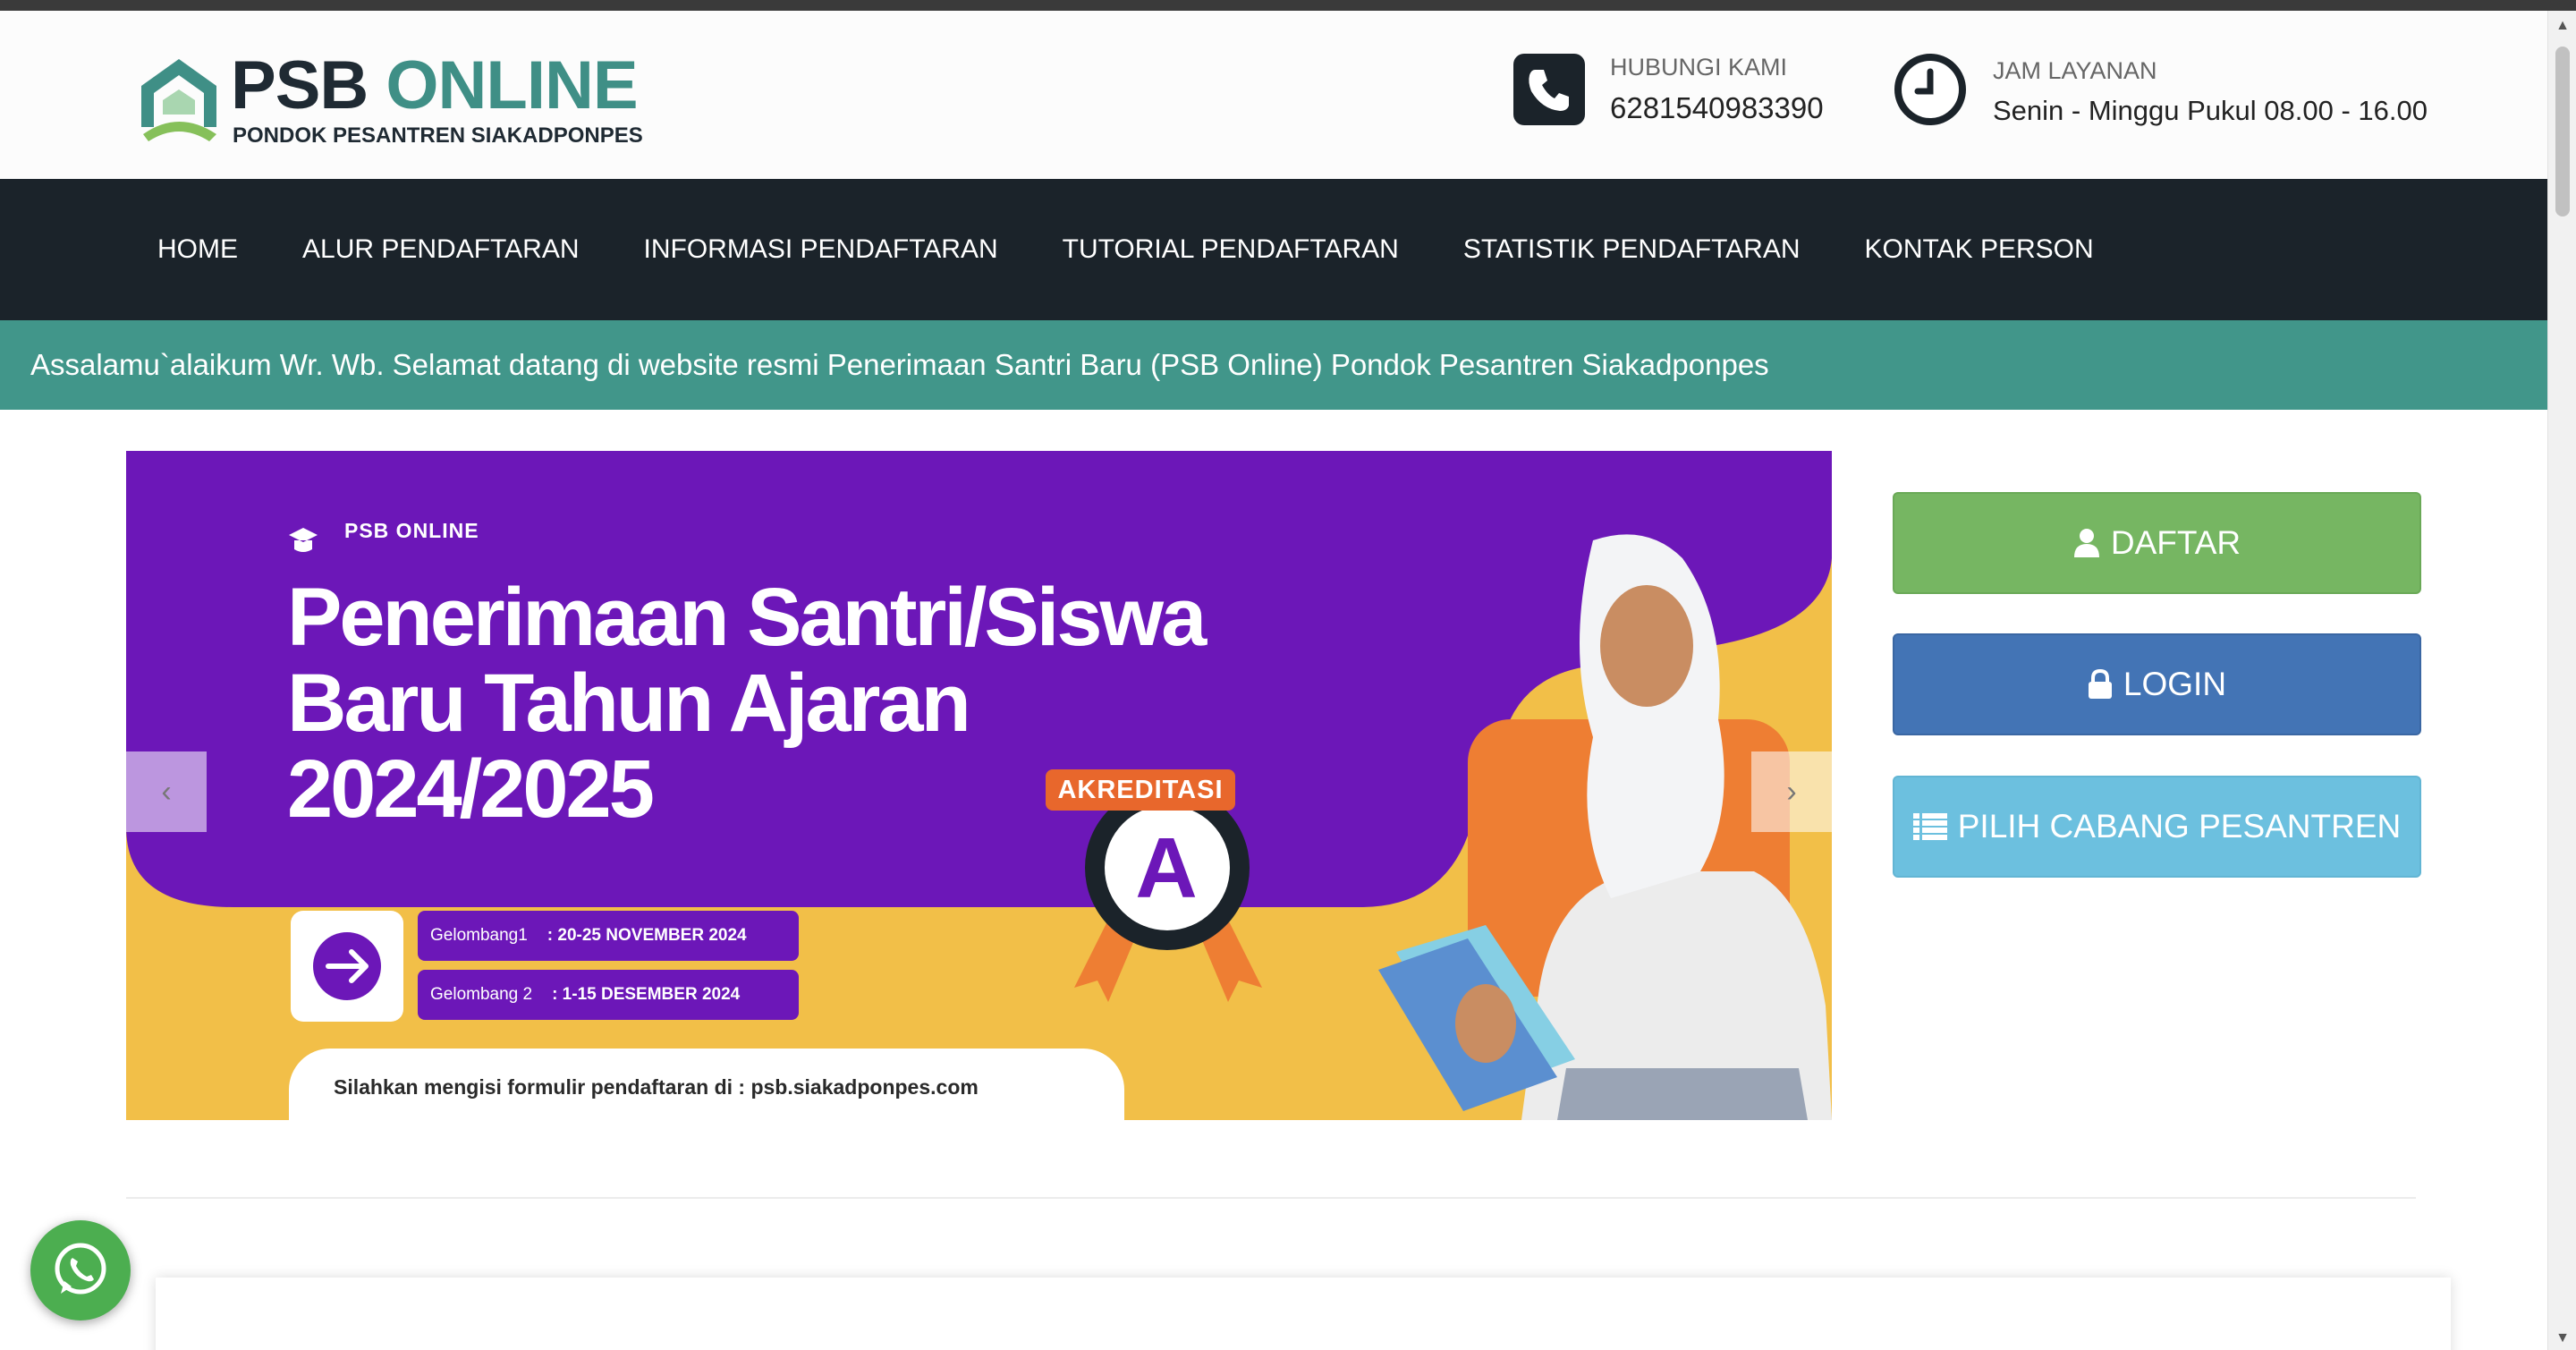  Describe the element at coordinates (821, 249) in the screenshot. I see `nav-informasi-pendaftaran: INFORMASI PENDAFTARAN` at that location.